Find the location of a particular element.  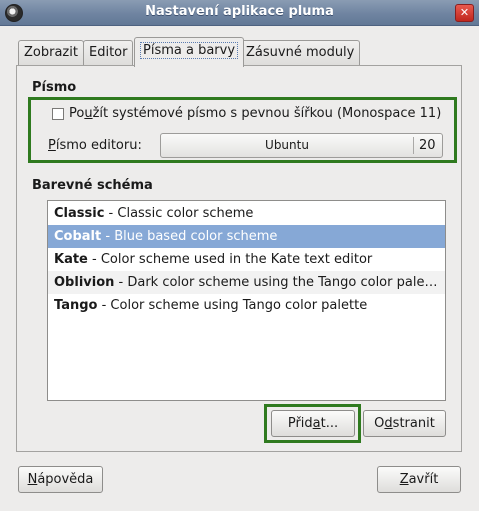

tab-fonts-colors: Písma a barvy is located at coordinates (189, 52).